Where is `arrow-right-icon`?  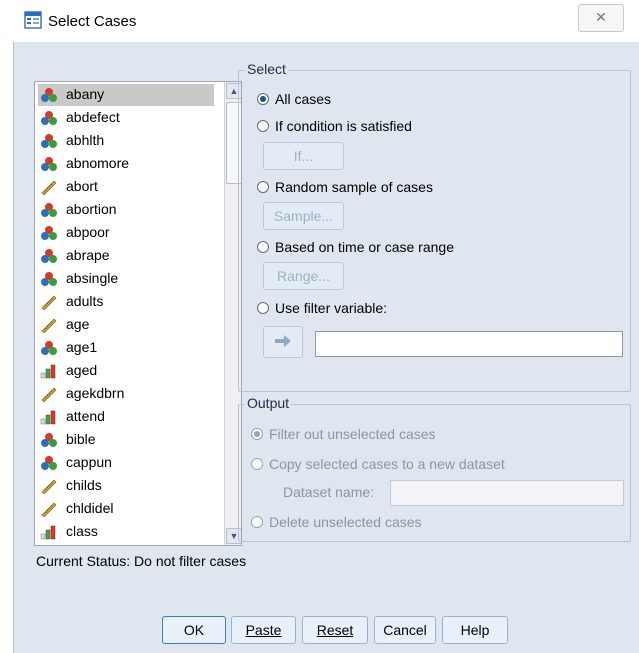 arrow-right-icon is located at coordinates (283, 341).